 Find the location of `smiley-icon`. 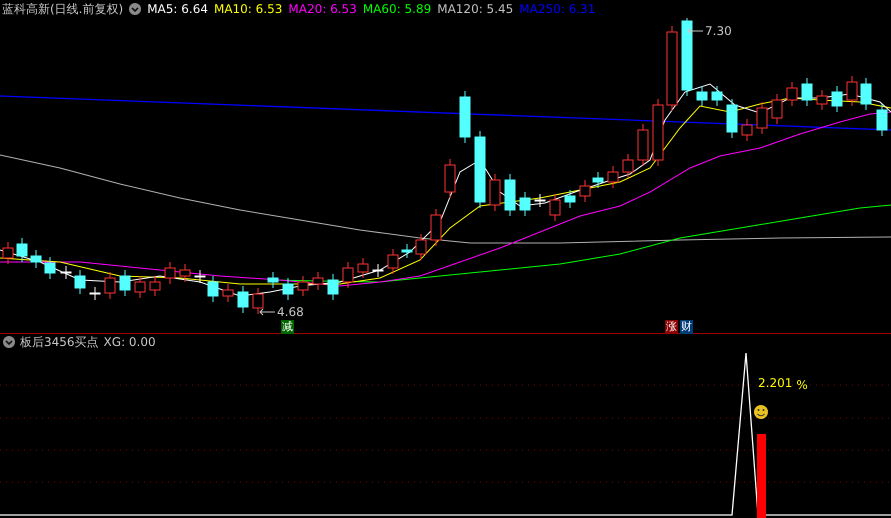

smiley-icon is located at coordinates (761, 412).